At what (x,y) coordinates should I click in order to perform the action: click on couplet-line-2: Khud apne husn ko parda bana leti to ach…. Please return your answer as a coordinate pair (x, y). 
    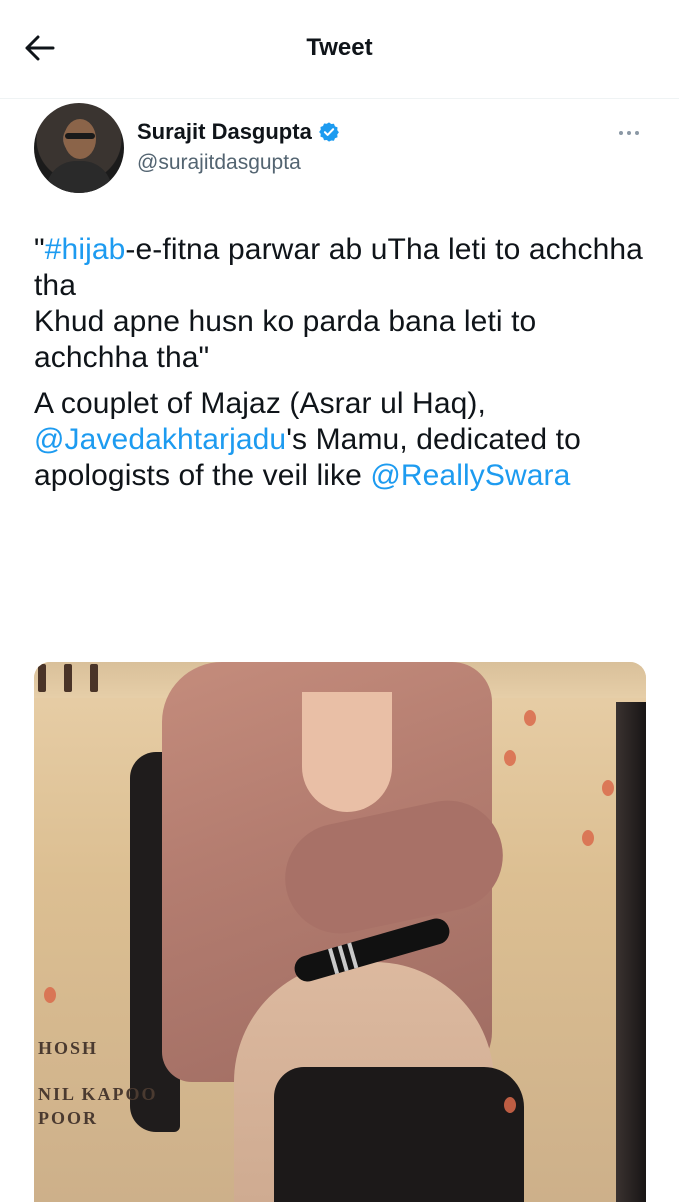
    Looking at the image, I should click on (285, 339).